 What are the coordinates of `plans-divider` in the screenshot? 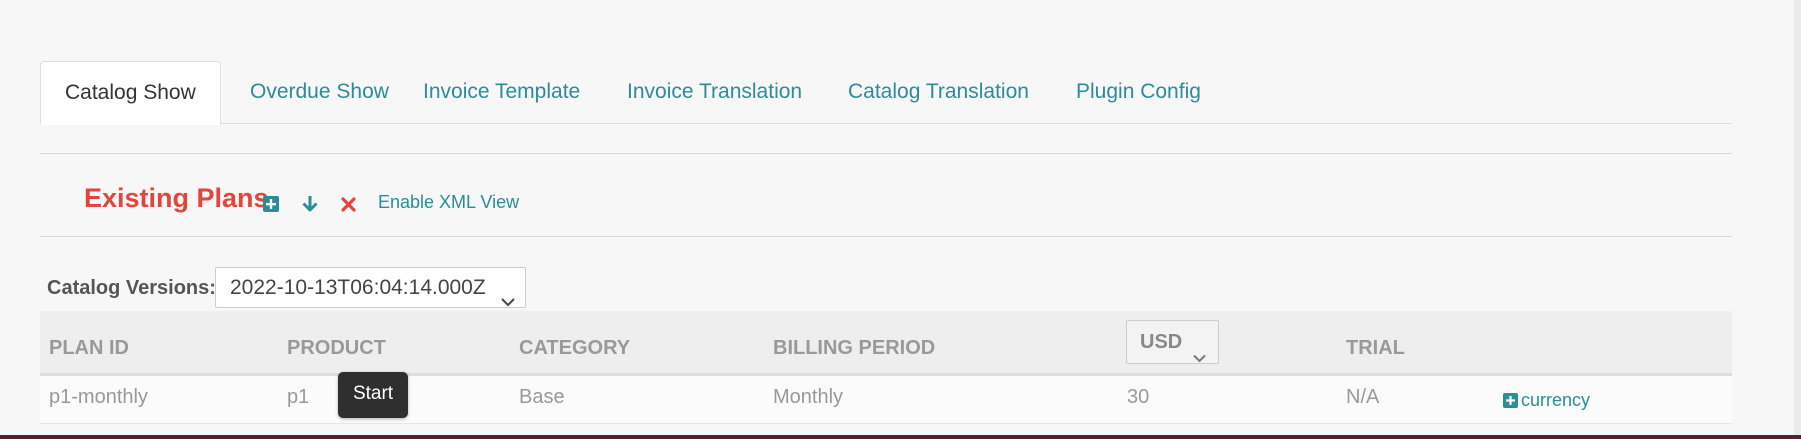 It's located at (886, 236).